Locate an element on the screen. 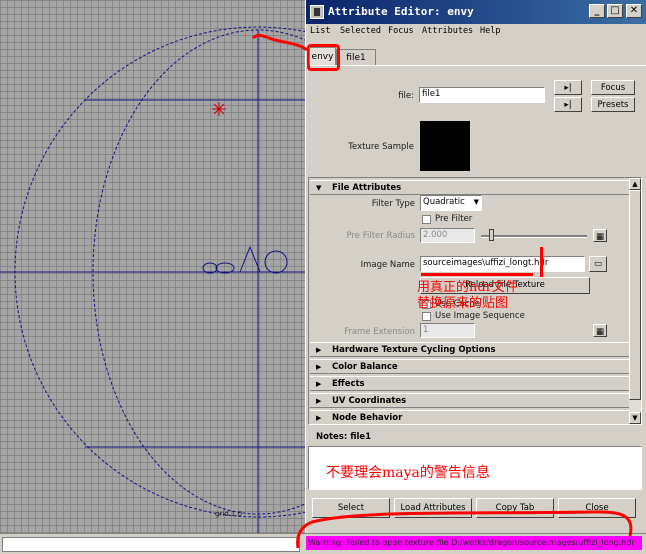  frame-extension-label: Frame Extension is located at coordinates (379, 332).